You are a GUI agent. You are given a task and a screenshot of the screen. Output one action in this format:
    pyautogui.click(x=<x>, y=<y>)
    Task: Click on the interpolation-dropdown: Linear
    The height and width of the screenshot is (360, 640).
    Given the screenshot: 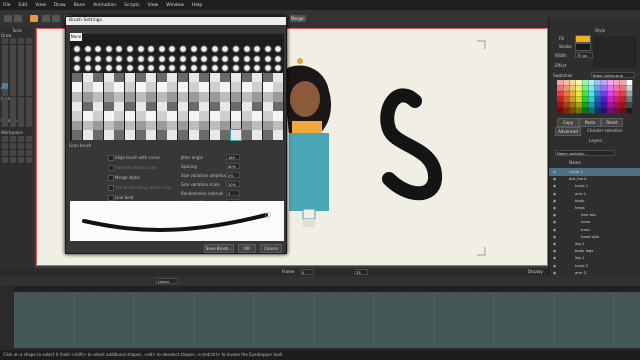 What is the action you would take?
    pyautogui.click(x=167, y=281)
    